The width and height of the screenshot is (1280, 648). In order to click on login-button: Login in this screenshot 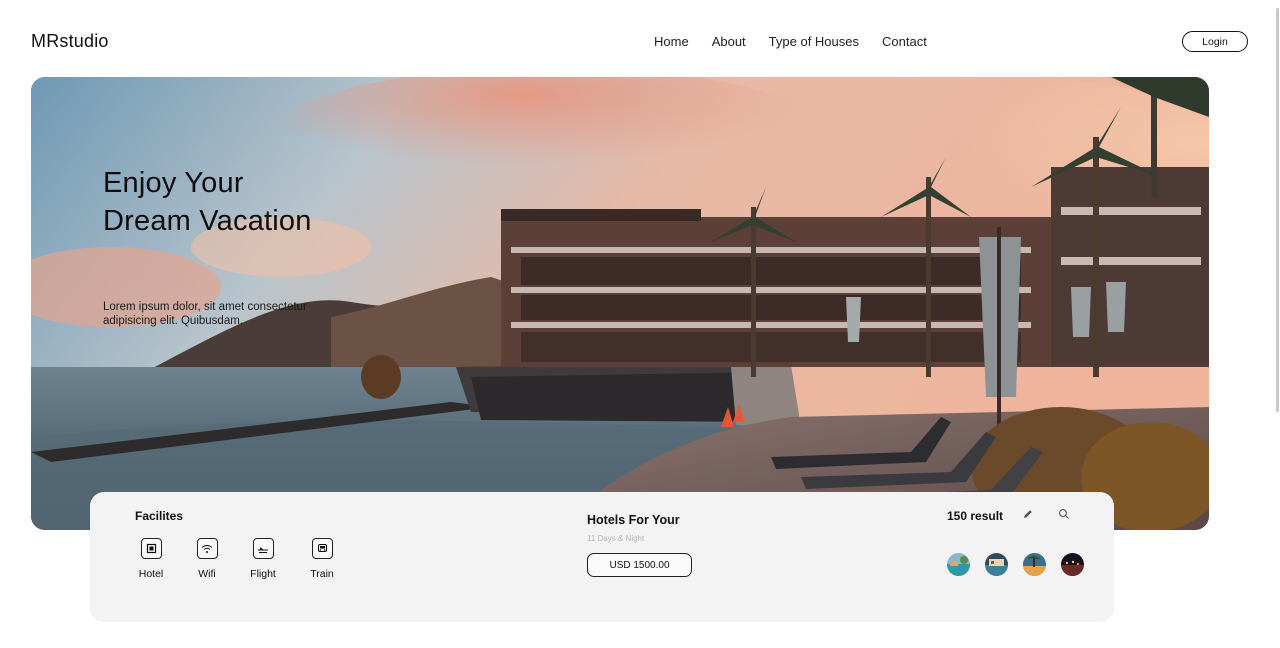, I will do `click(1215, 41)`.